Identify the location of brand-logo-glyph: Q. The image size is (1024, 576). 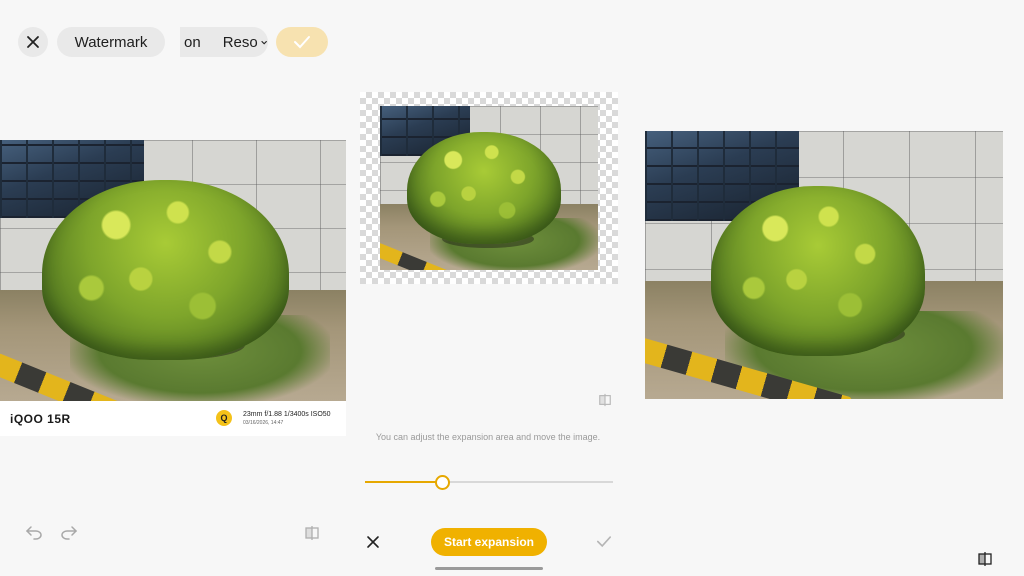
(224, 418).